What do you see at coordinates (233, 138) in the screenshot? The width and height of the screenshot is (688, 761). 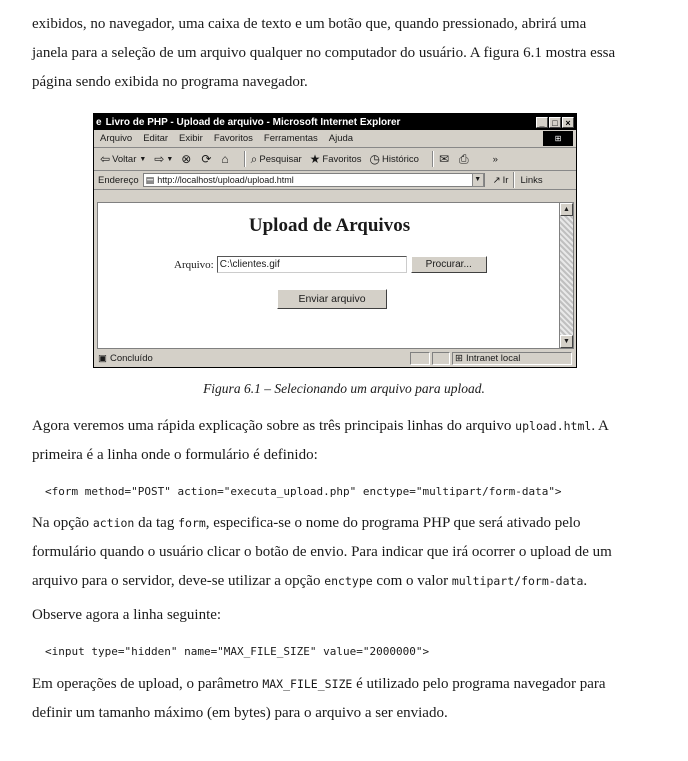 I see `menu-favoritos: Favoritos` at bounding box center [233, 138].